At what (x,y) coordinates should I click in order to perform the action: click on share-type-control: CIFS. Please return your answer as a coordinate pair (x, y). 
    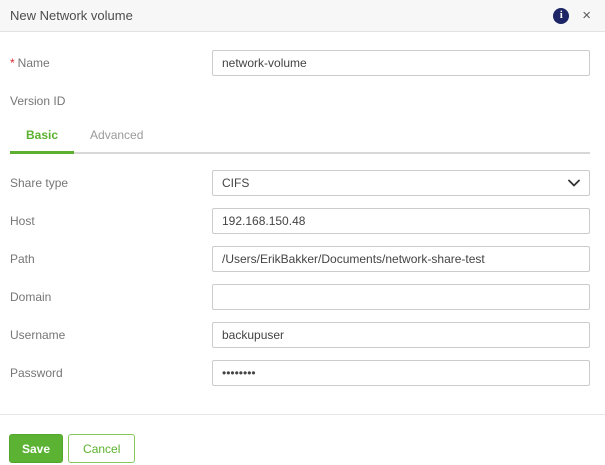
    Looking at the image, I should click on (401, 183).